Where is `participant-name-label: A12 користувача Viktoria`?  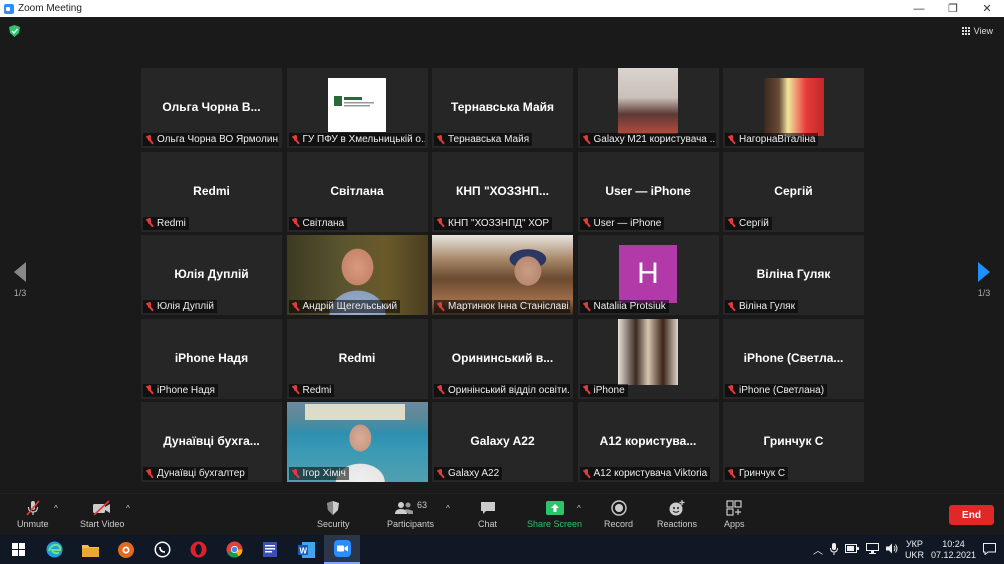 participant-name-label: A12 користувача Viktoria is located at coordinates (645, 473).